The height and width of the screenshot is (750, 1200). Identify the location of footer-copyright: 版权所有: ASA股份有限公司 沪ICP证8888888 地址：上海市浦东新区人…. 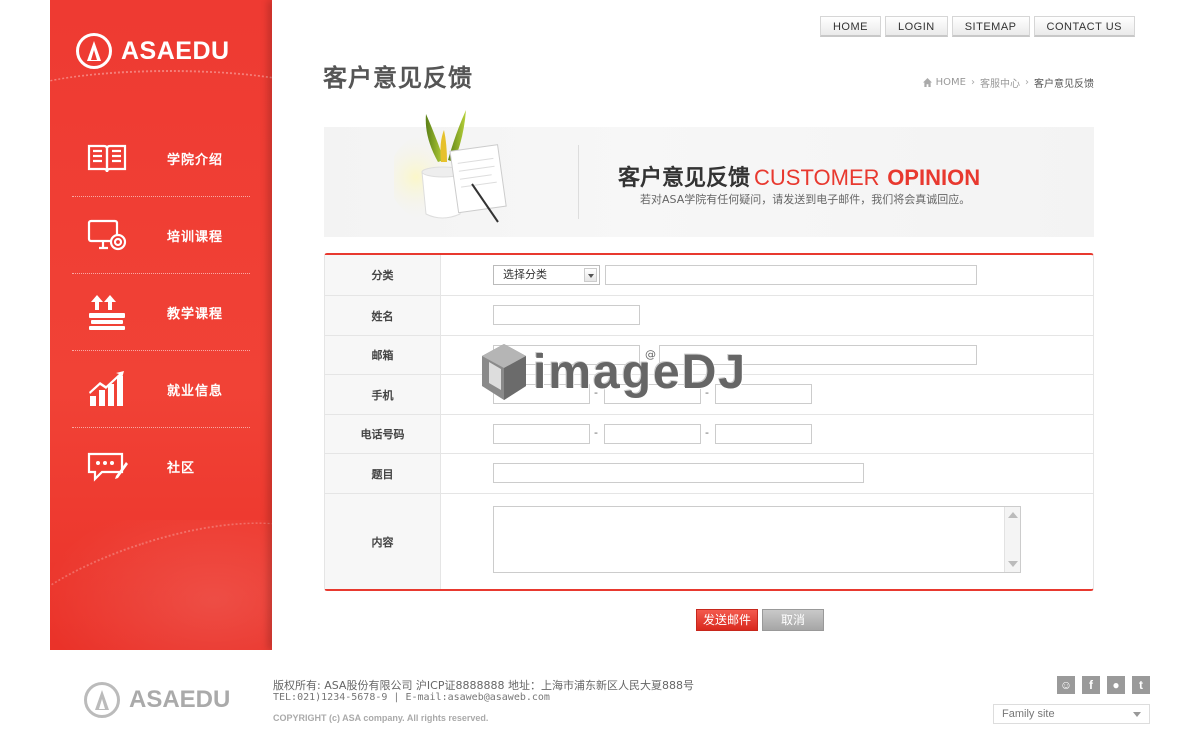
(483, 685).